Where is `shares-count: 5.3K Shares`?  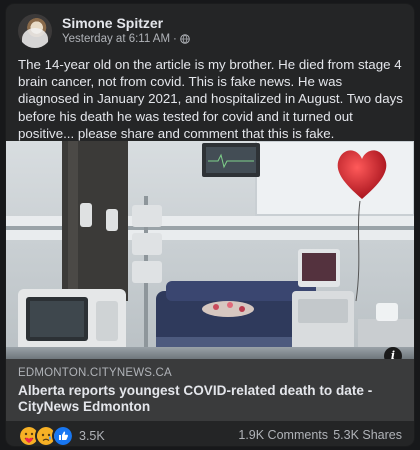
shares-count: 5.3K Shares is located at coordinates (367, 435).